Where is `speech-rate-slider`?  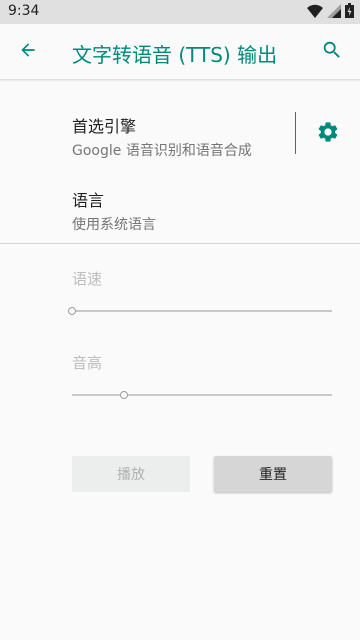
speech-rate-slider is located at coordinates (200, 311).